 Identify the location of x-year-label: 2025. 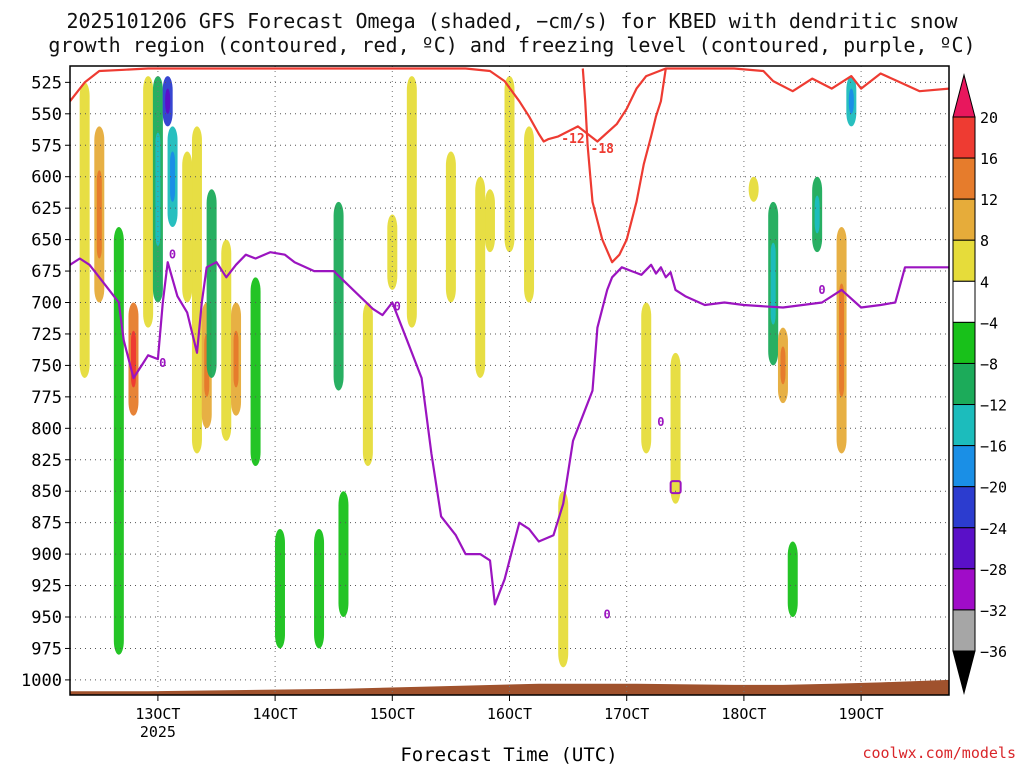
(158, 732).